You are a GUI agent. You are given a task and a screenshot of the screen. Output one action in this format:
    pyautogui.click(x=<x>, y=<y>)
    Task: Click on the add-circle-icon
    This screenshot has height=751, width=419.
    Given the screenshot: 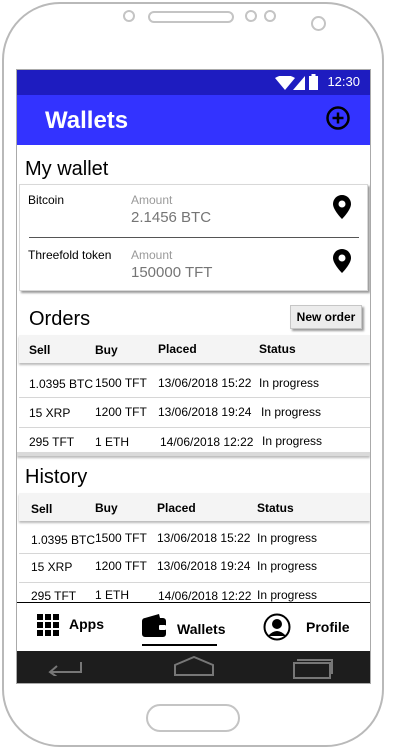 What is the action you would take?
    pyautogui.click(x=338, y=118)
    